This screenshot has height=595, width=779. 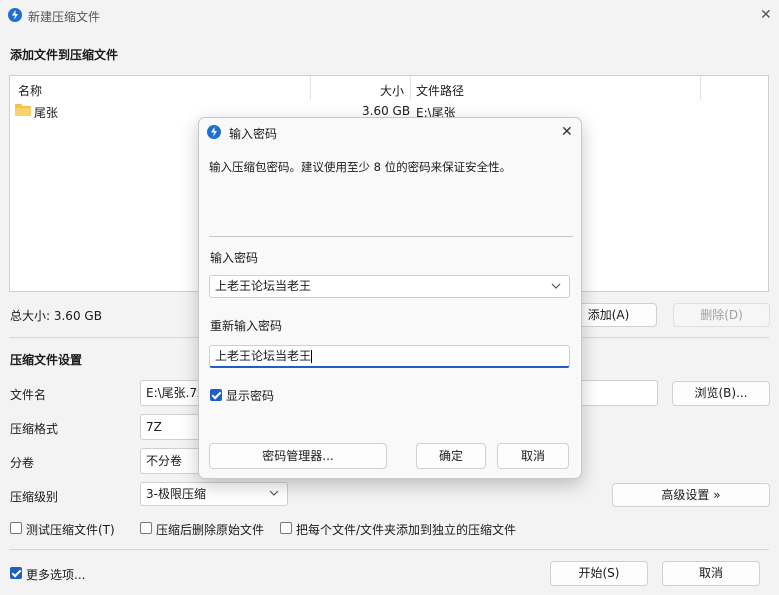 What do you see at coordinates (567, 132) in the screenshot?
I see `dialog-close-button: ✕` at bounding box center [567, 132].